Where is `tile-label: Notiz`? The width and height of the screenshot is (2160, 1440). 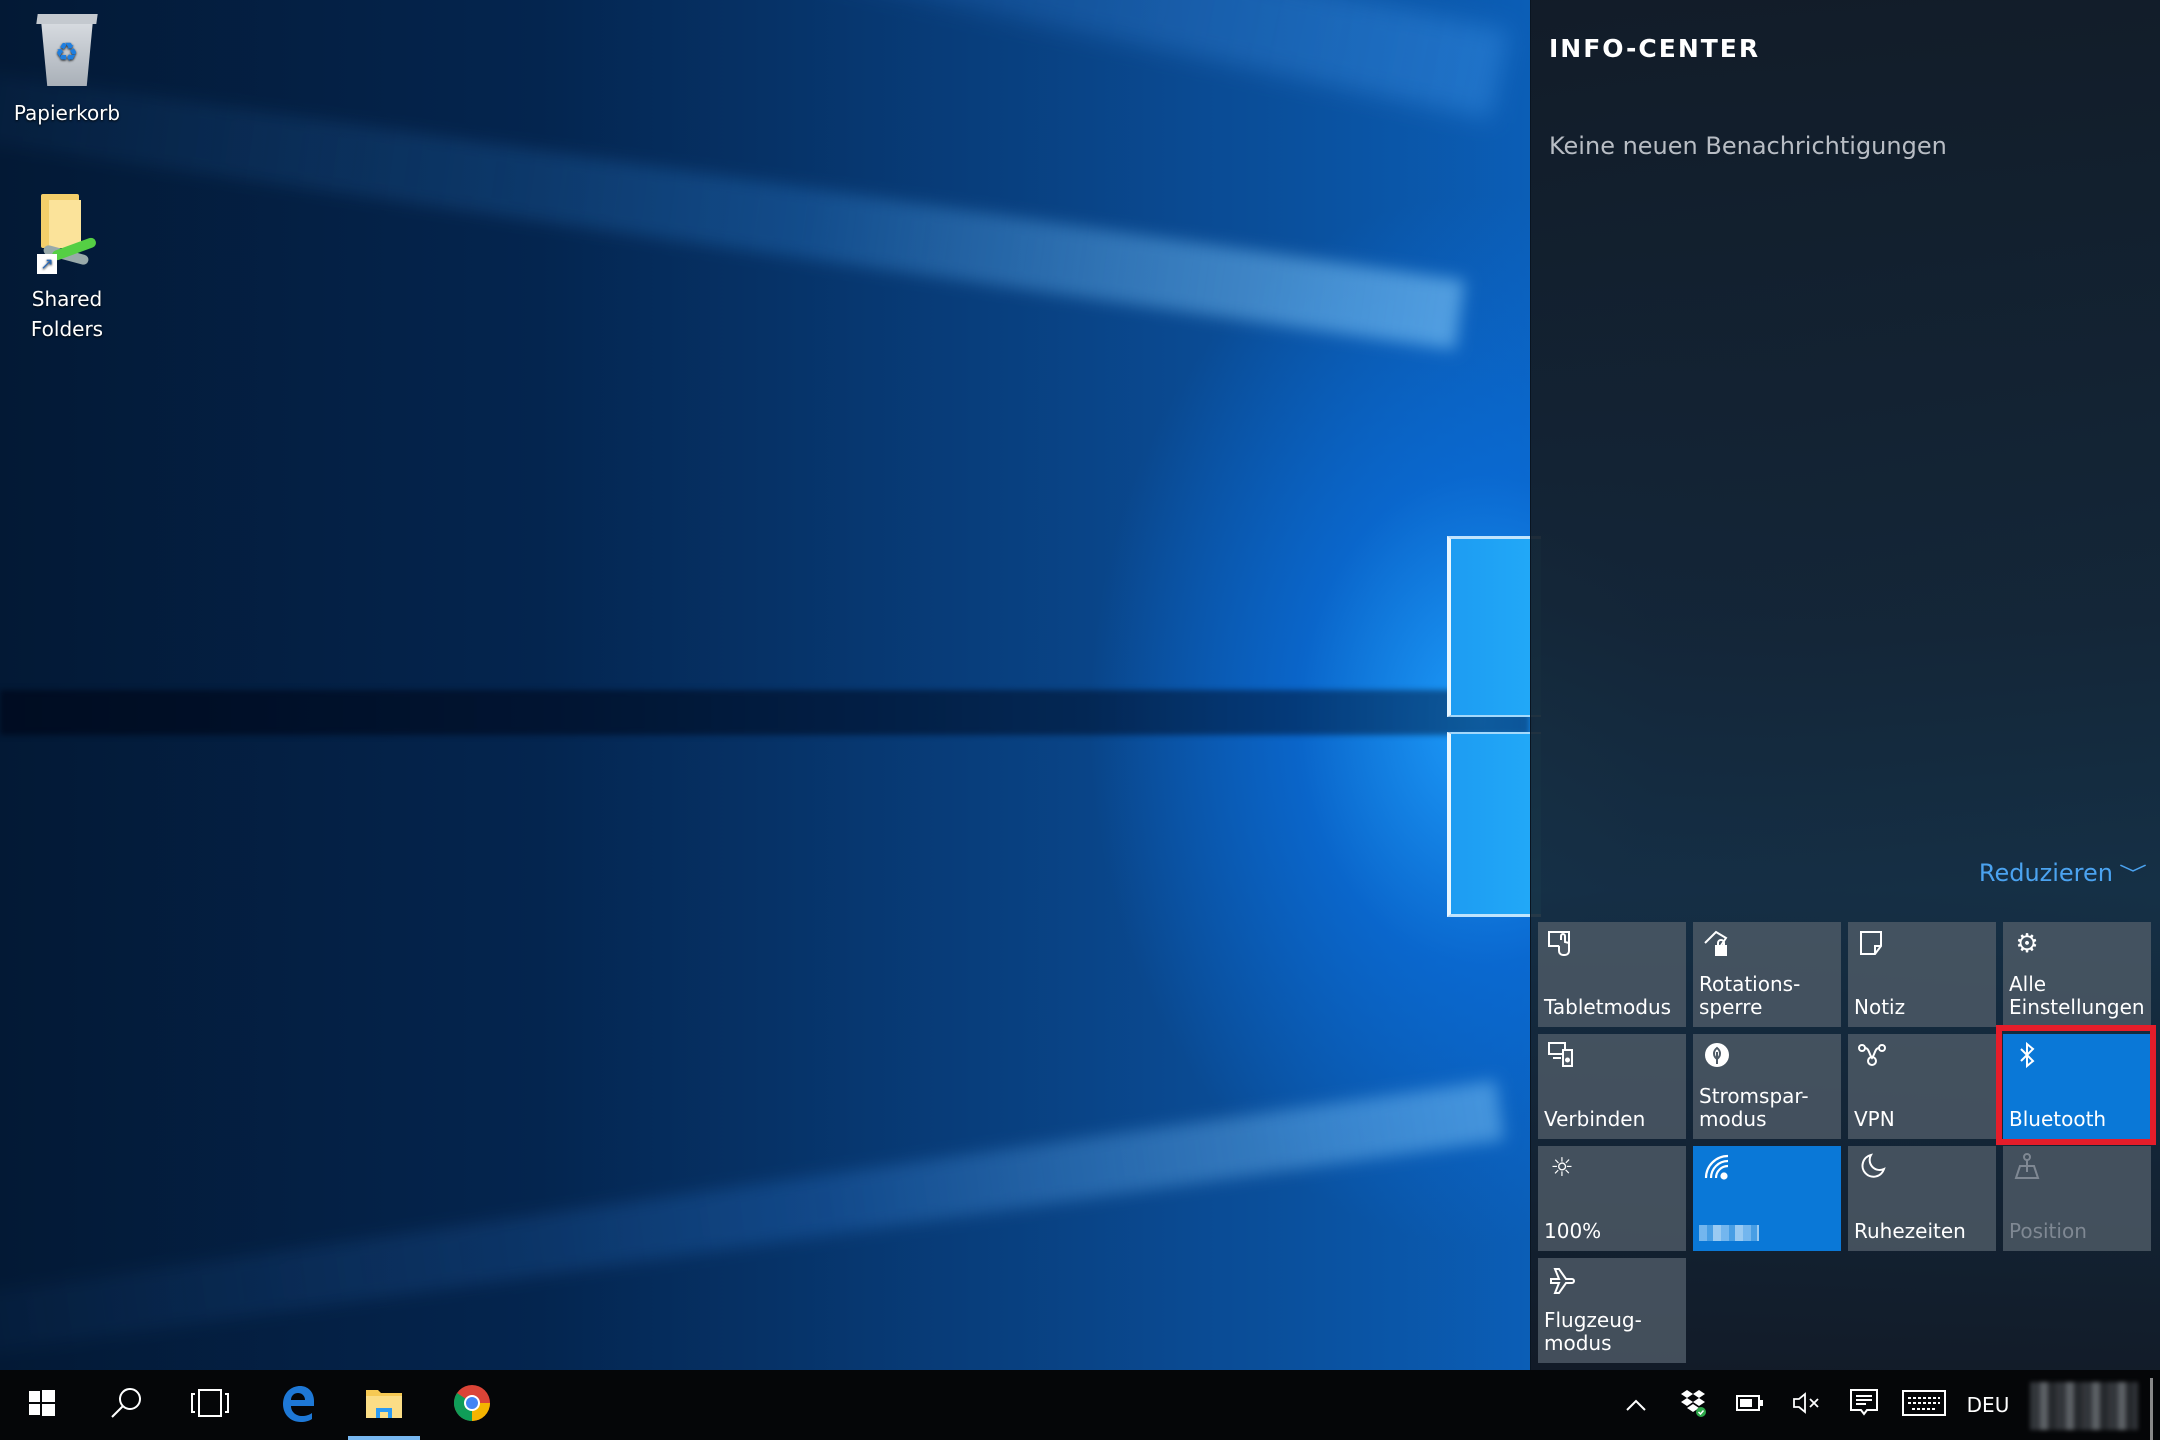 tile-label: Notiz is located at coordinates (1880, 1007).